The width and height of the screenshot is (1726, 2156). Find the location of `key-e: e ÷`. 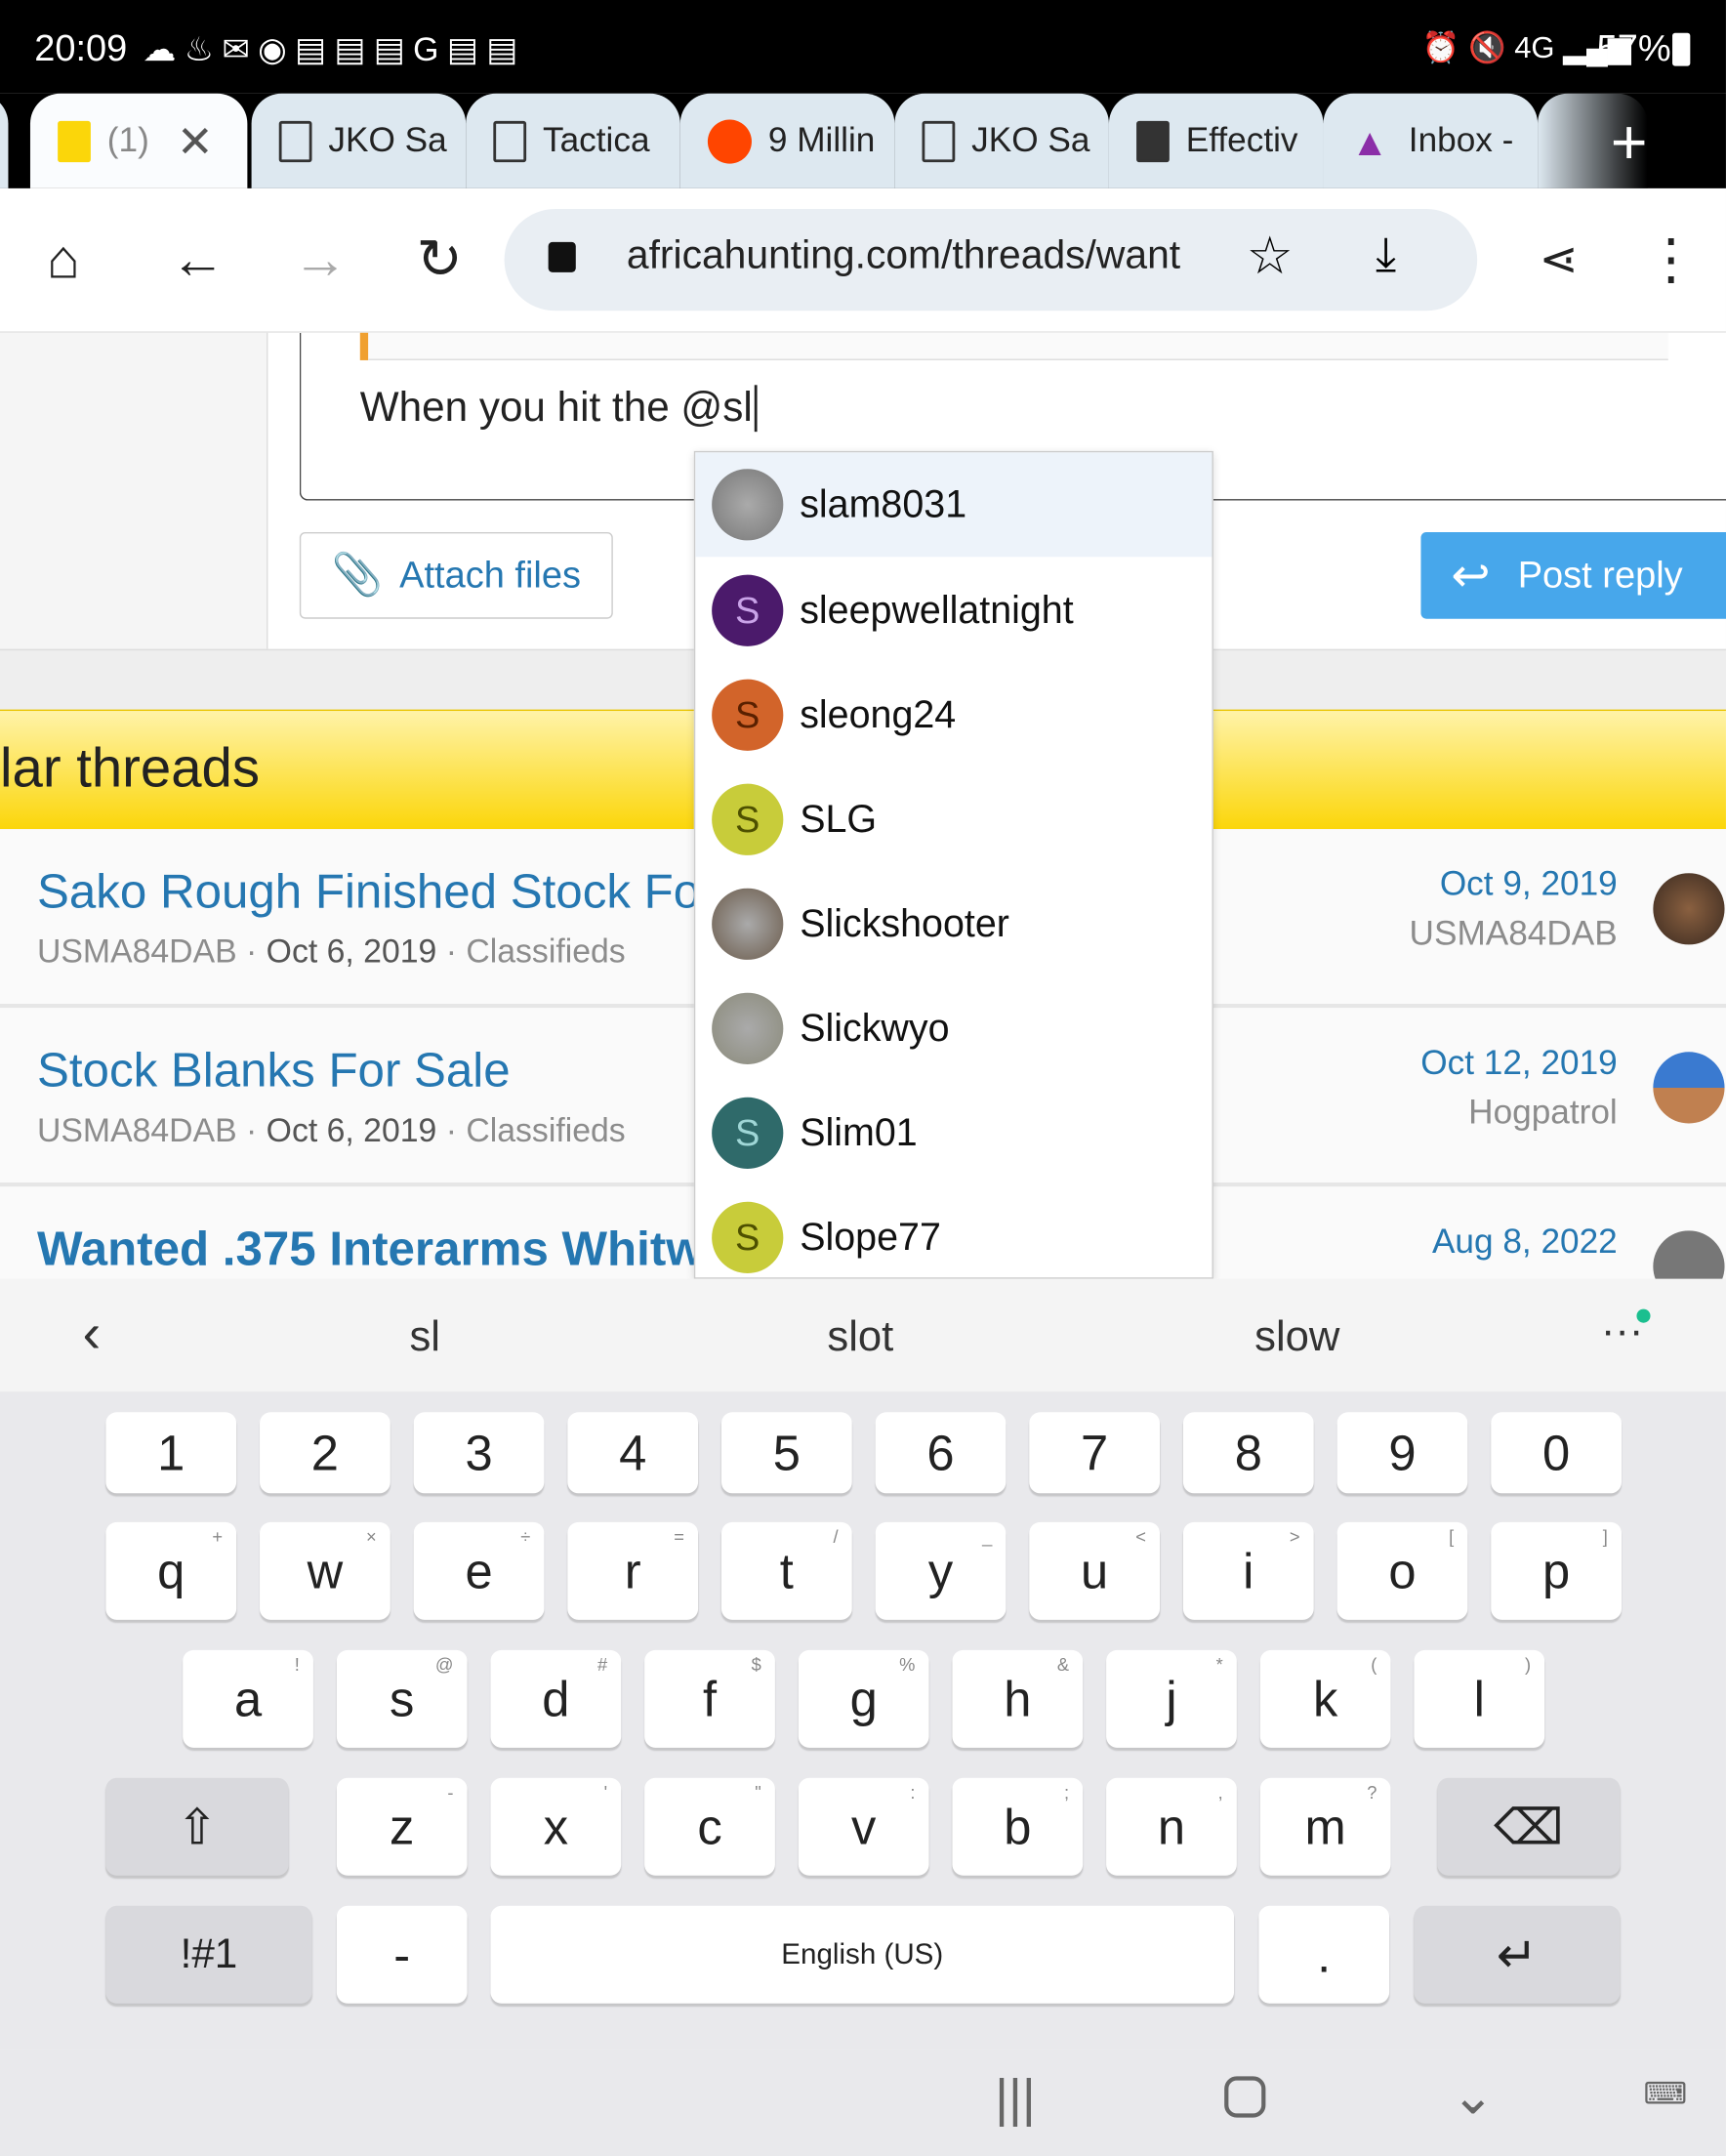

key-e: e ÷ is located at coordinates (479, 1571).